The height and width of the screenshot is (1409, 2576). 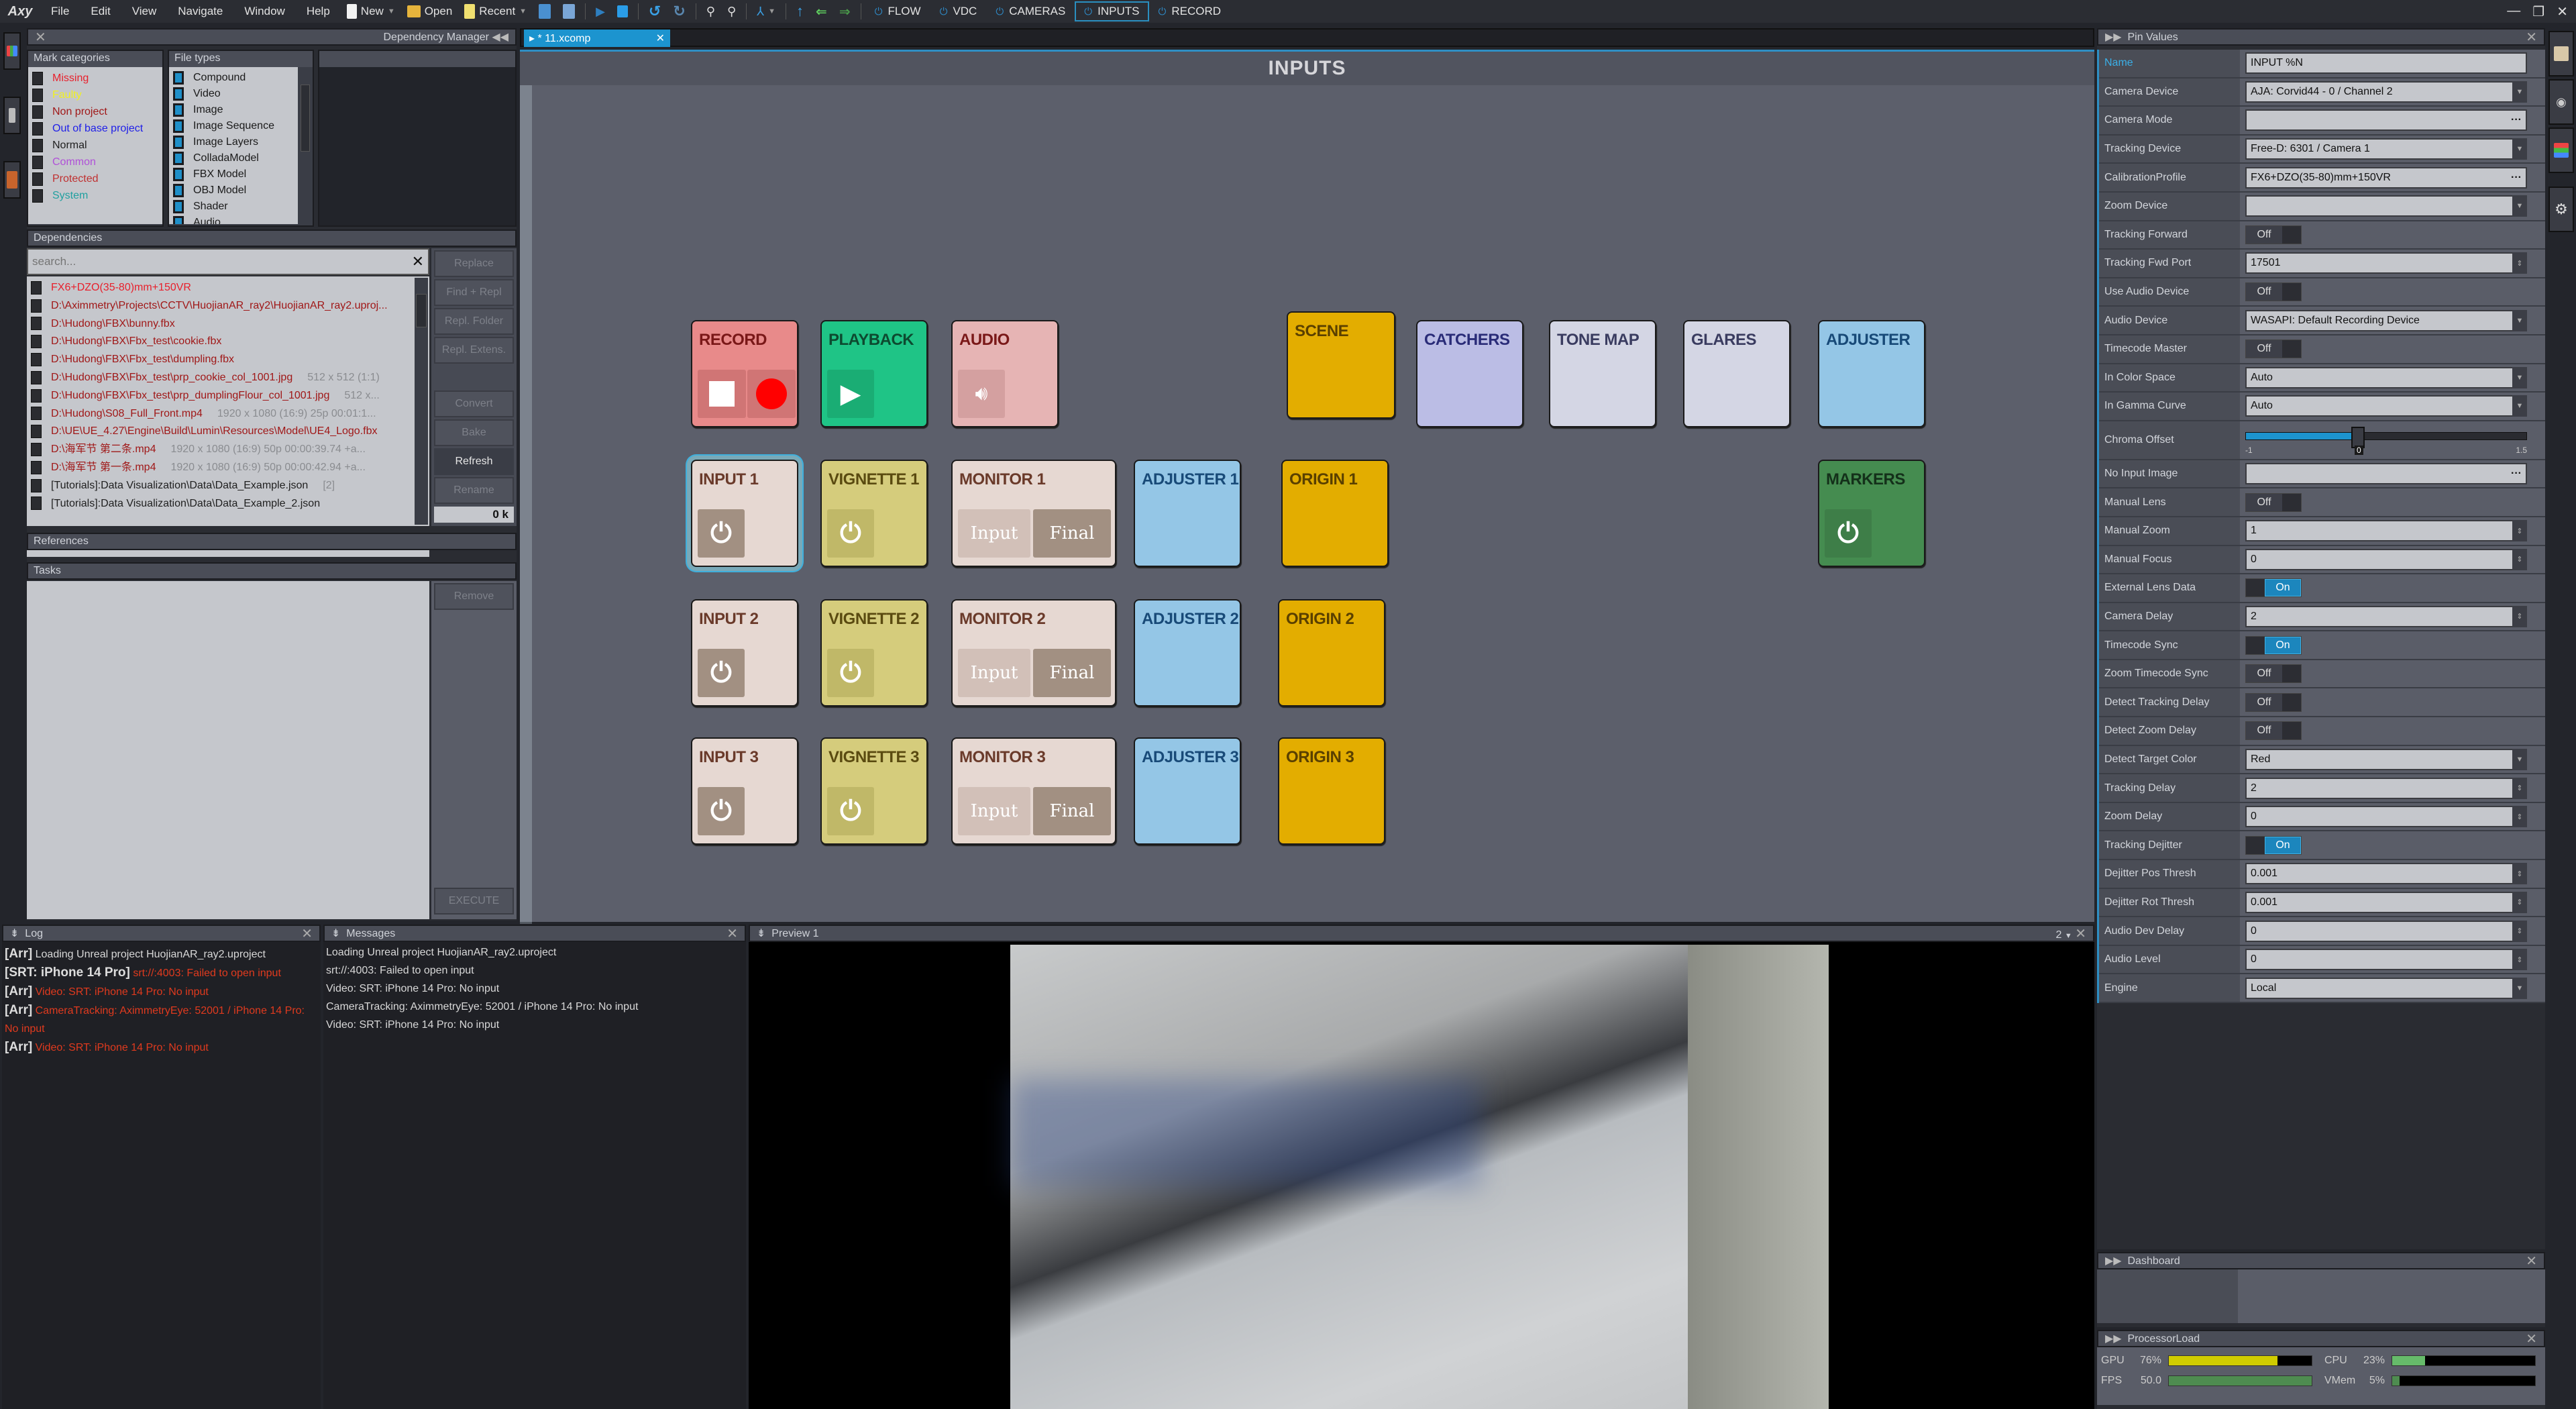 I want to click on calibrationprofile-field: FX6+DZO(35-80)mm+150VR ···, so click(x=2386, y=177).